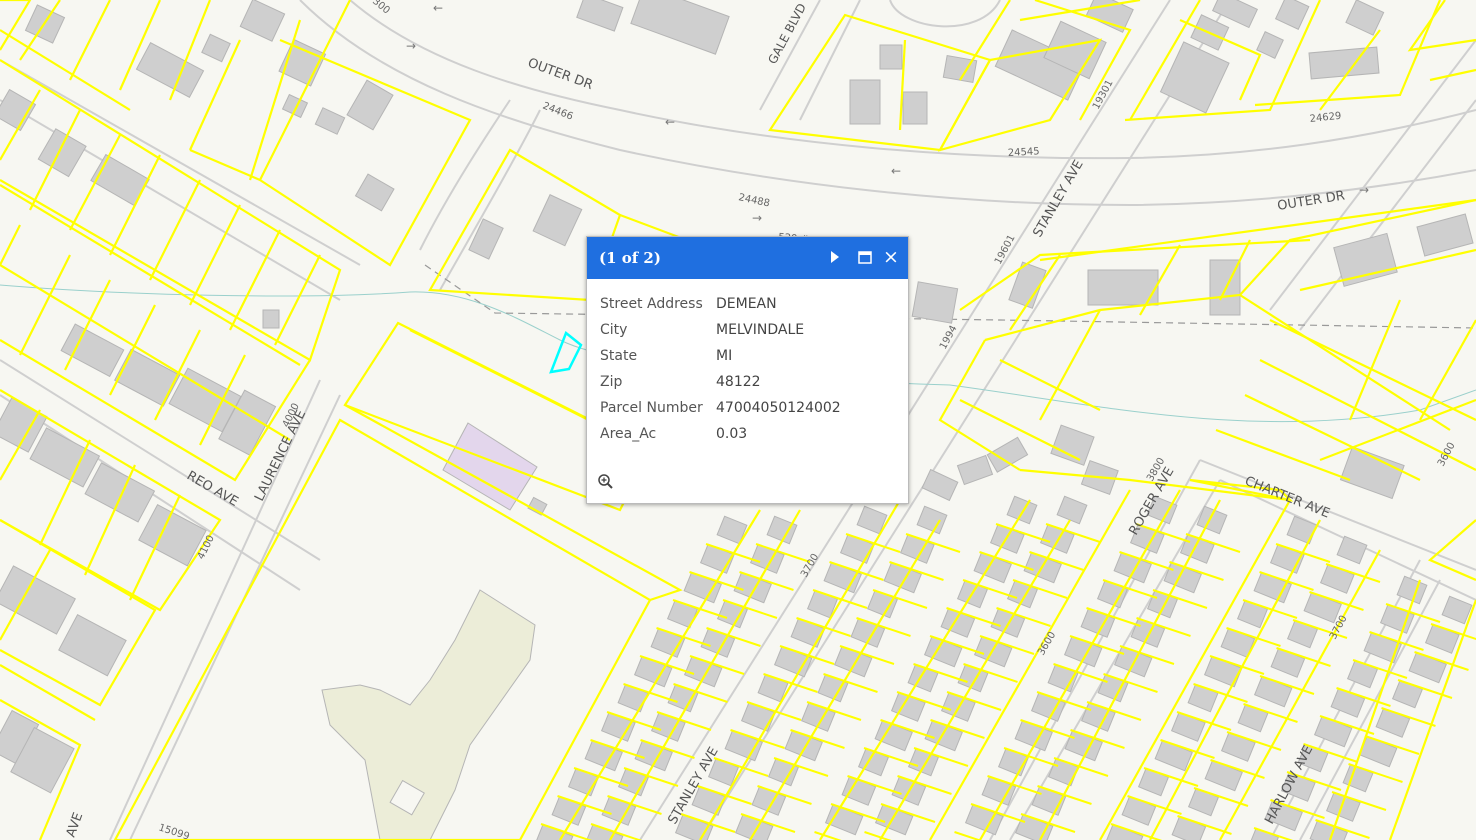 The image size is (1476, 840). I want to click on attribute-key: State, so click(619, 356).